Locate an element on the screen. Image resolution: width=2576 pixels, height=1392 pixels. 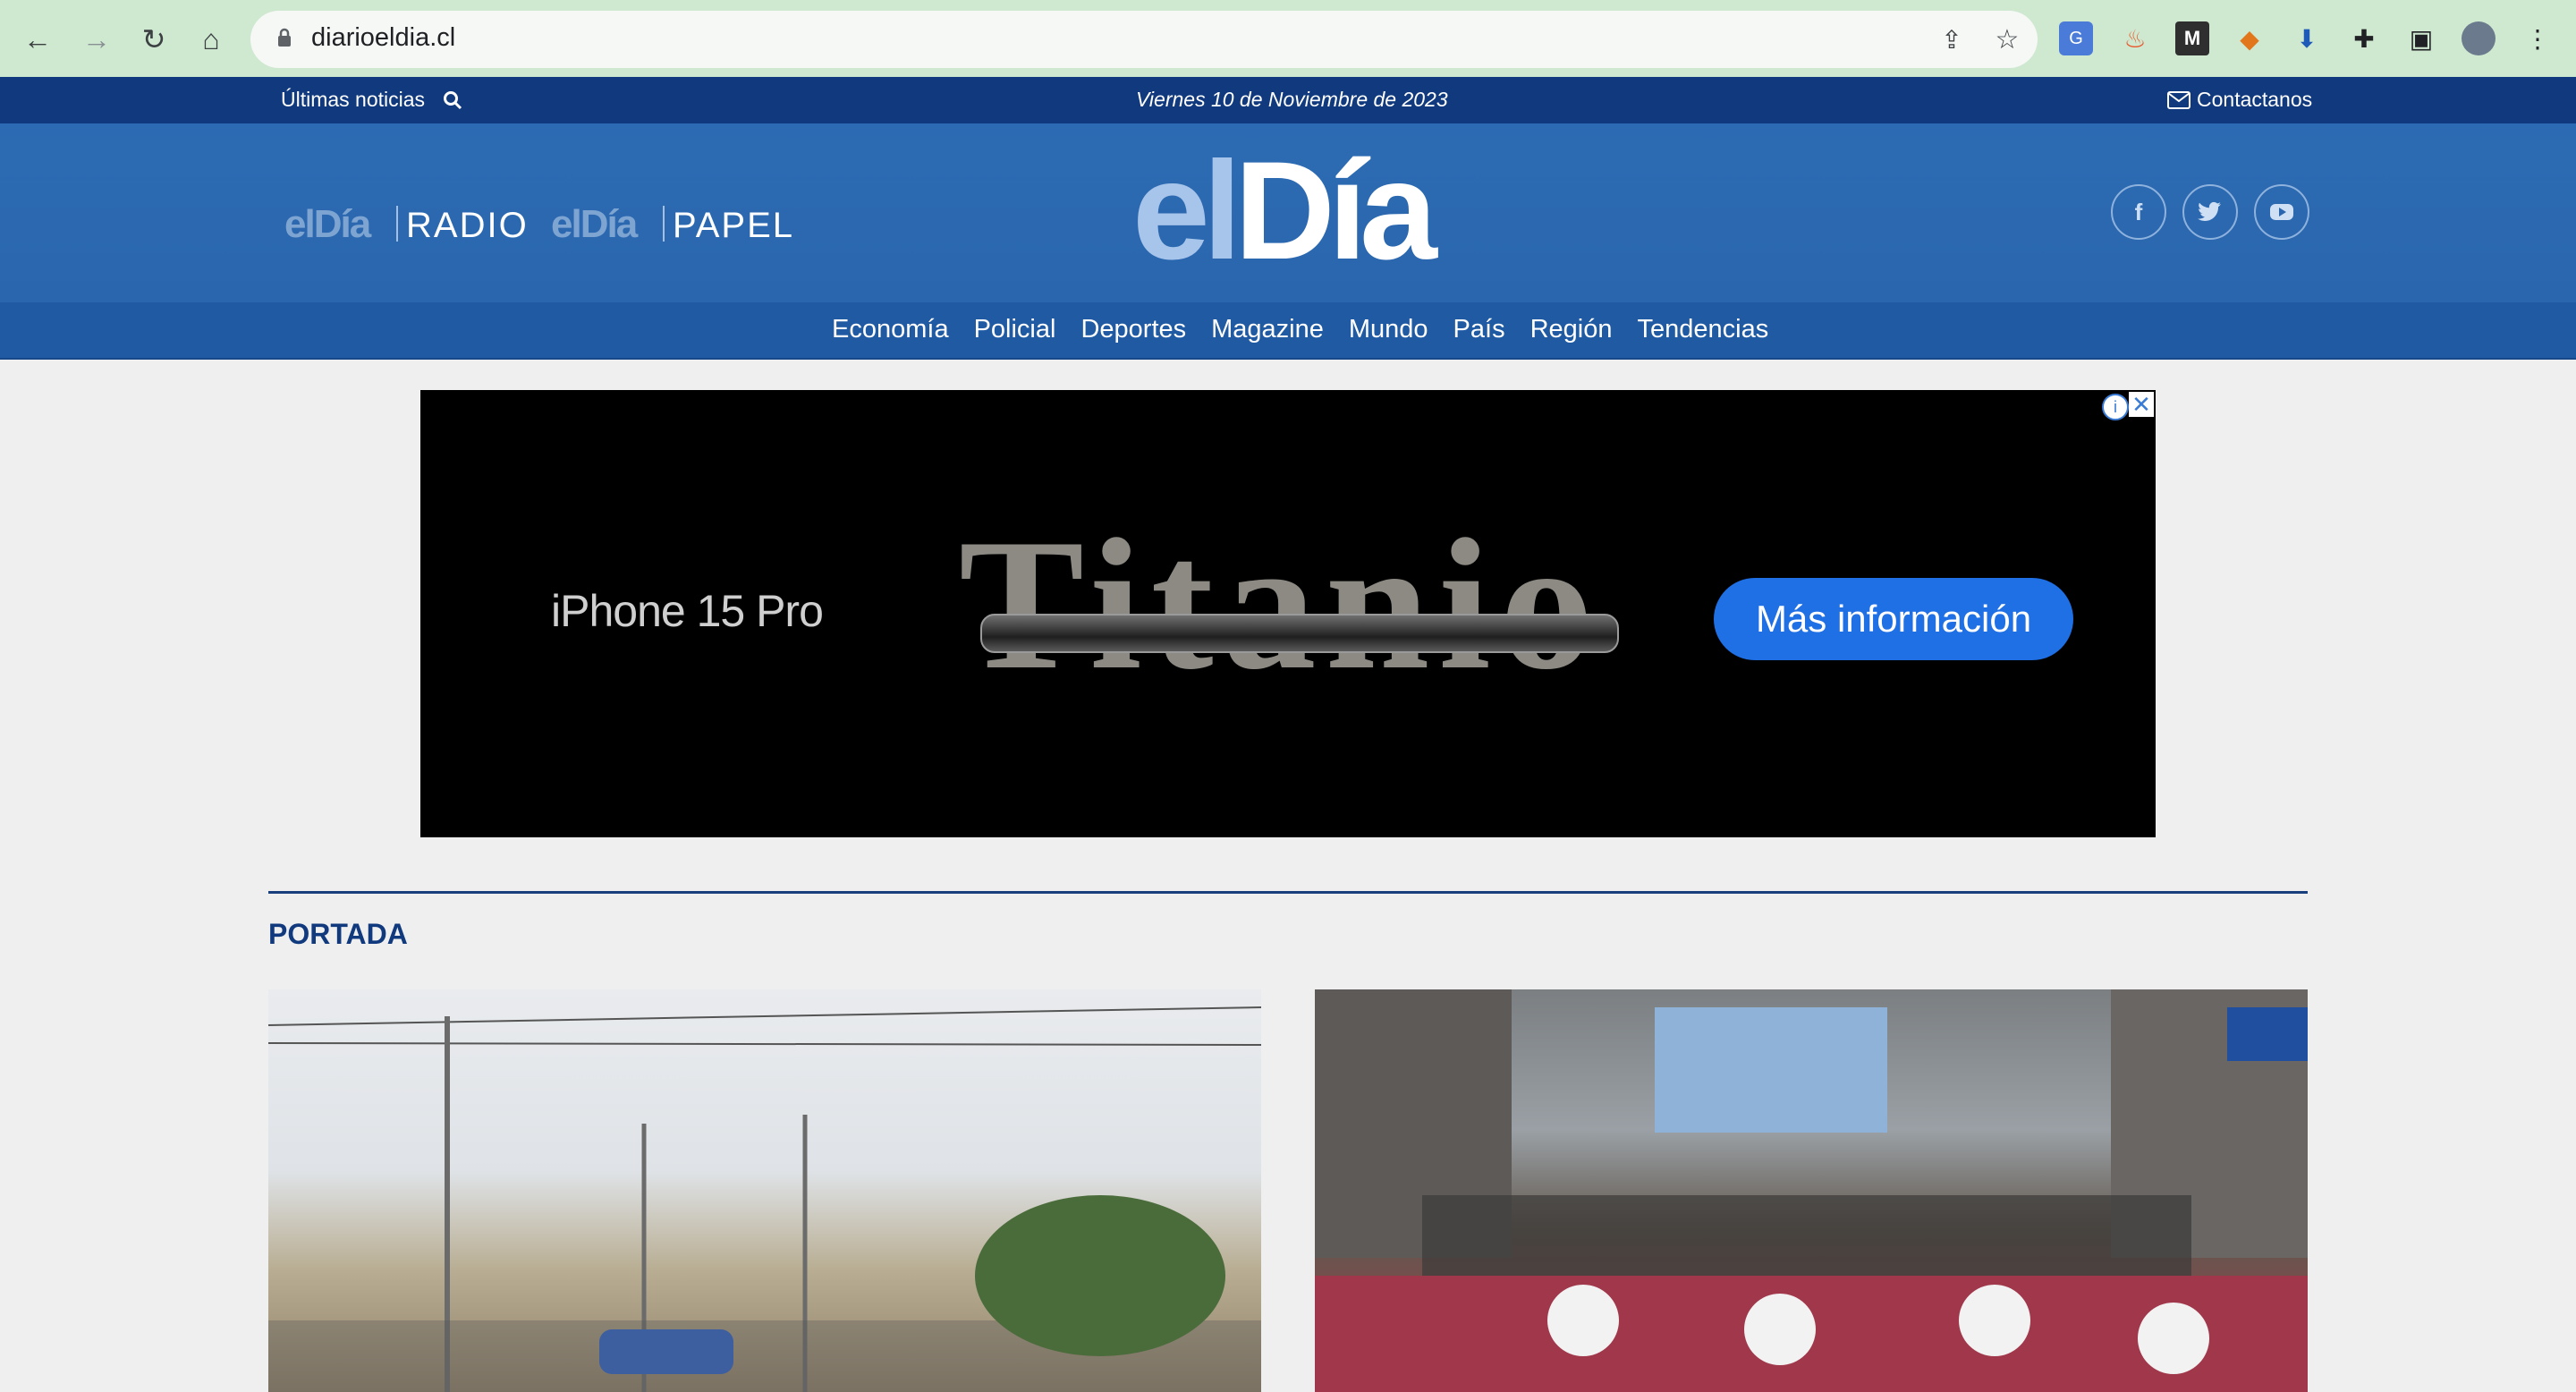
phone-image is located at coordinates (1299, 633).